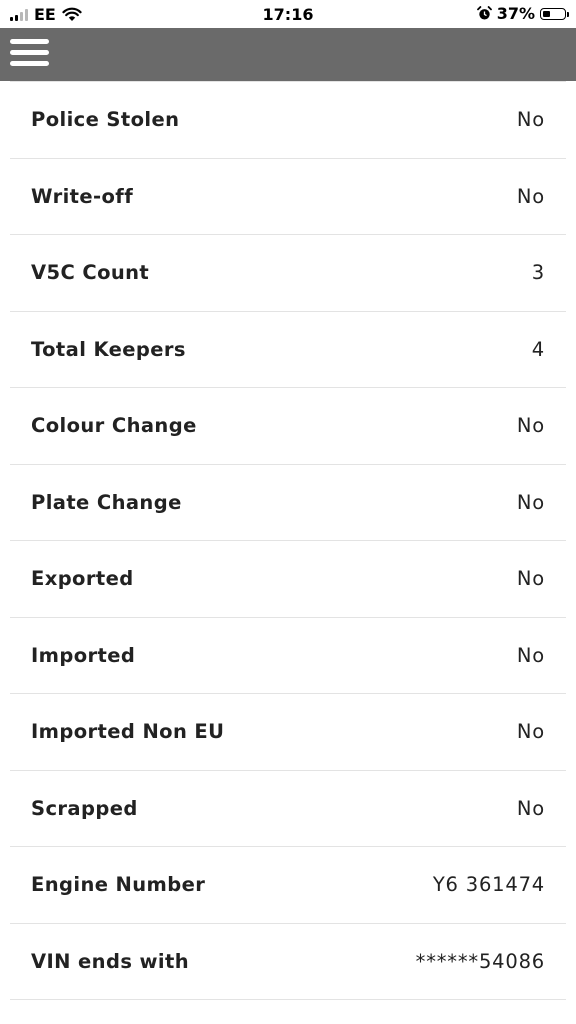 This screenshot has height=1024, width=576. I want to click on detail-label: V5C Count, so click(90, 273).